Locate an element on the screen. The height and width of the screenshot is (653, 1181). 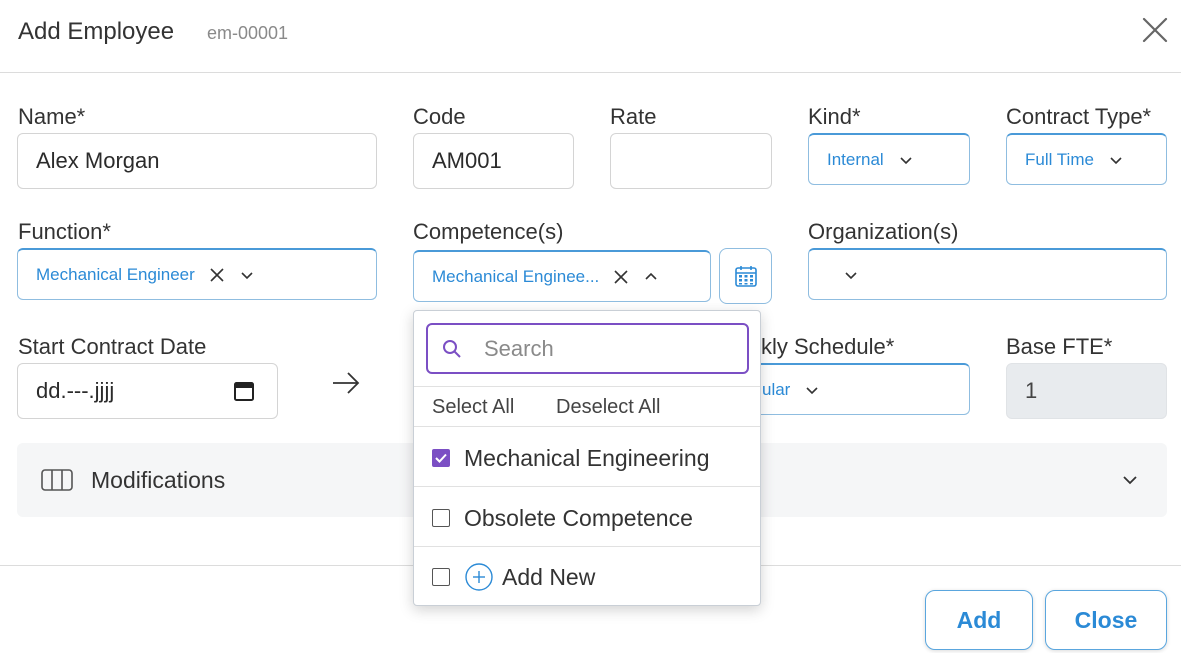
deselect-all-link: Deselect All is located at coordinates (608, 407).